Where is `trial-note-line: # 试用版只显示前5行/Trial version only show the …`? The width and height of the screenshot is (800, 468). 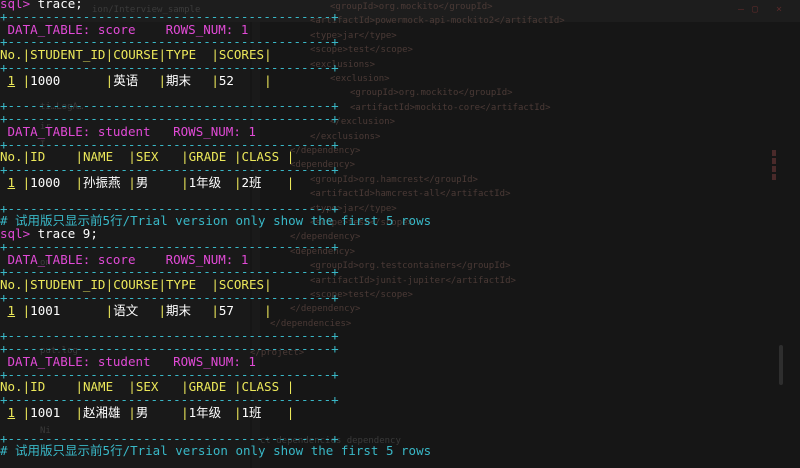
trial-note-line: # 试用版只显示前5行/Trial version only show the … is located at coordinates (230, 451).